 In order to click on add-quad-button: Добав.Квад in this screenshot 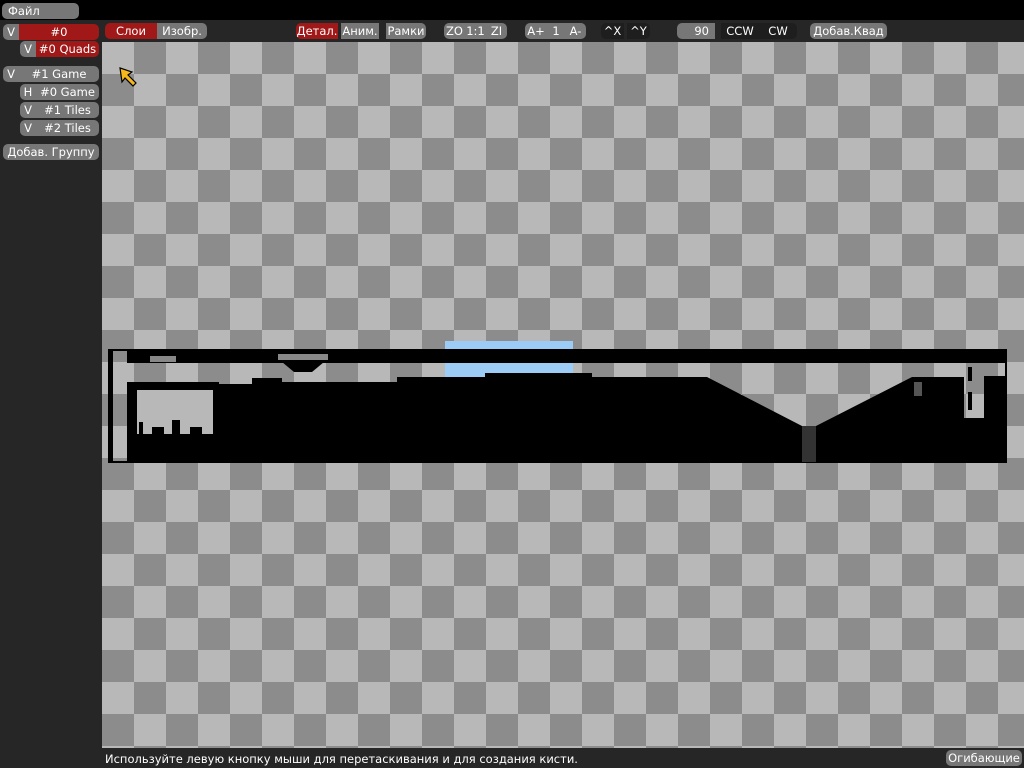, I will do `click(848, 31)`.